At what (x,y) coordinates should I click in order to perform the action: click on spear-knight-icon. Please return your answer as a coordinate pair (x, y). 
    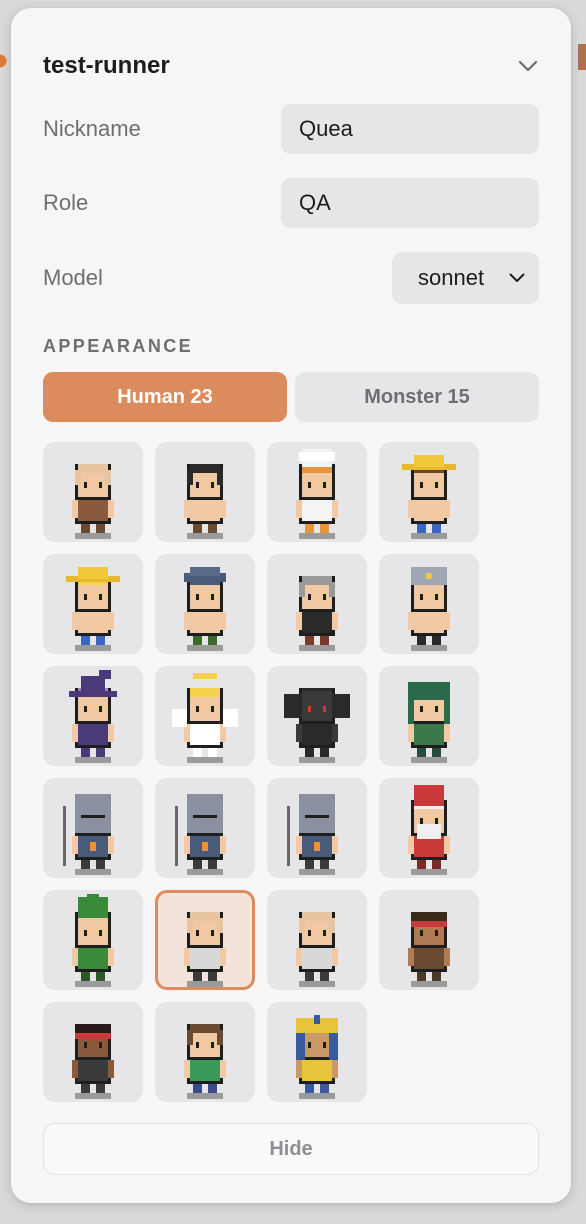
    Looking at the image, I should click on (88, 834).